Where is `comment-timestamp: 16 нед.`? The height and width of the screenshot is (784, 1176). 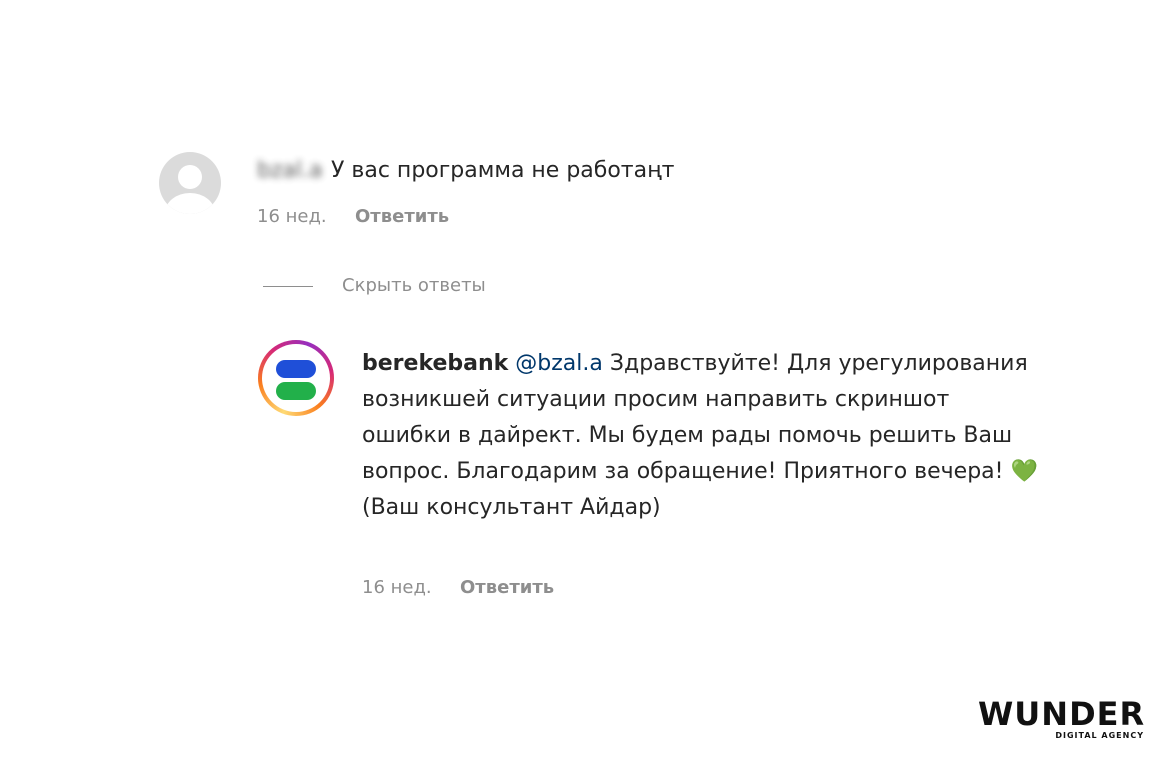
comment-timestamp: 16 нед. is located at coordinates (292, 216).